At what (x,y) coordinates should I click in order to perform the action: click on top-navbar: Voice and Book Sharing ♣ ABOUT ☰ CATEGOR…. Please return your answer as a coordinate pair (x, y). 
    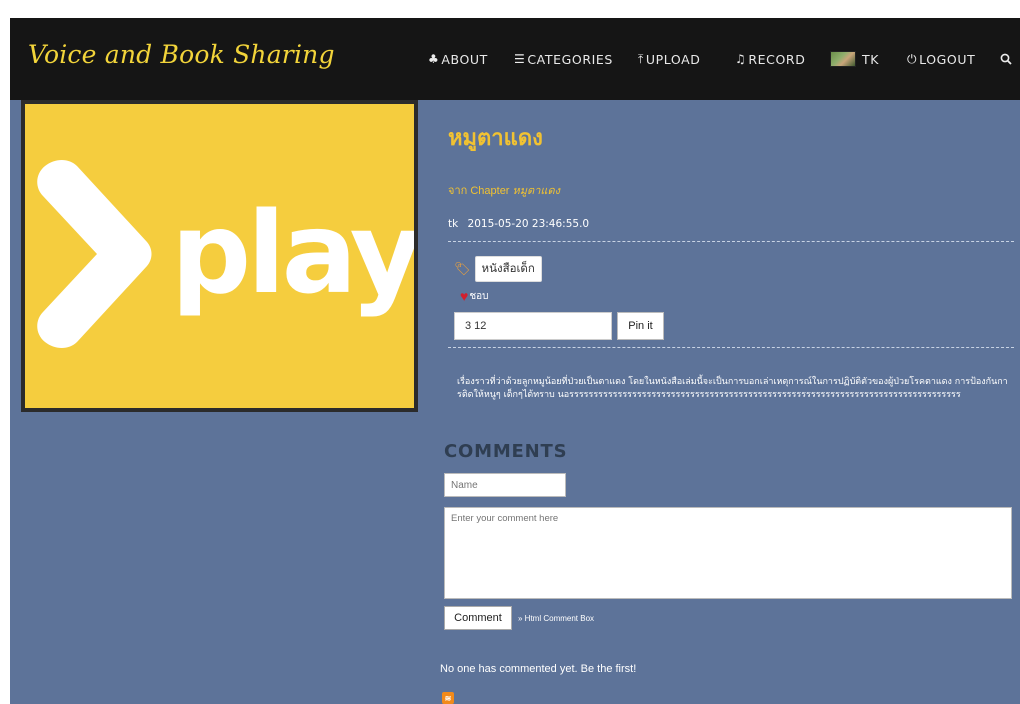
    Looking at the image, I should click on (515, 59).